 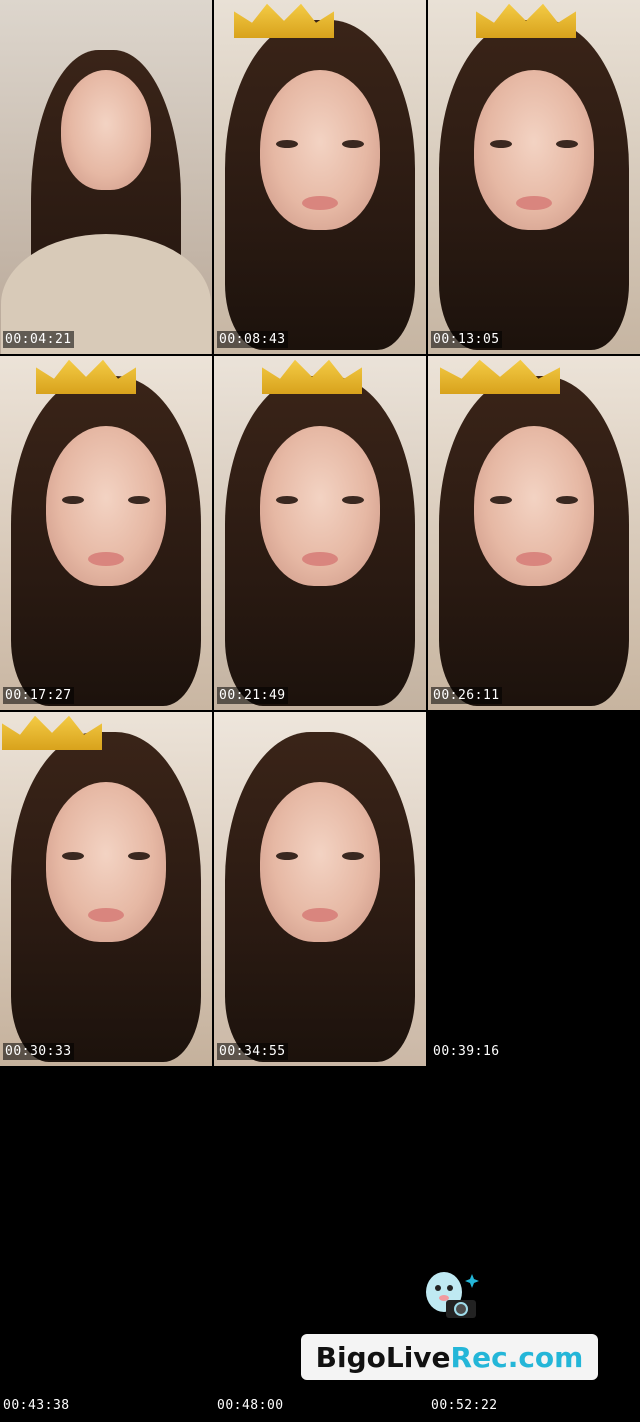 I want to click on thumbnail-8: 00:34:55, so click(x=320, y=889).